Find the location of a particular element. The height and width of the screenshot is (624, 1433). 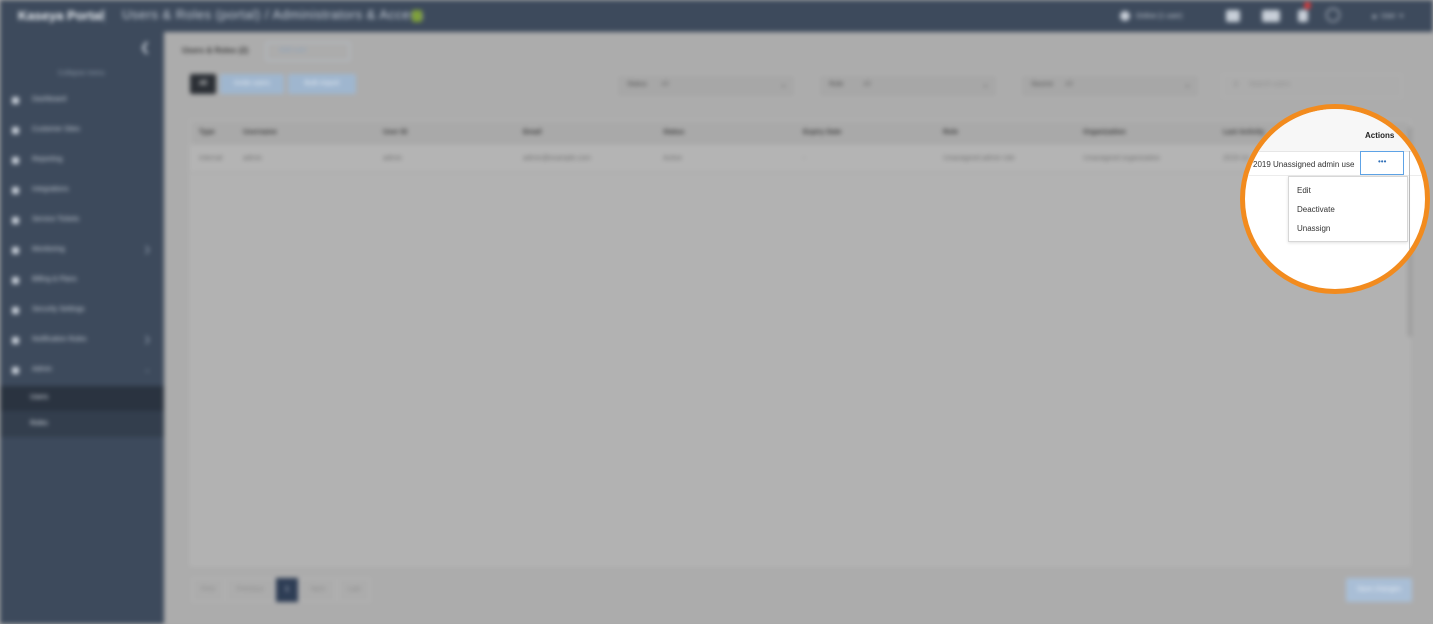

sidebar-item-label: Monitoring is located at coordinates (48, 249).